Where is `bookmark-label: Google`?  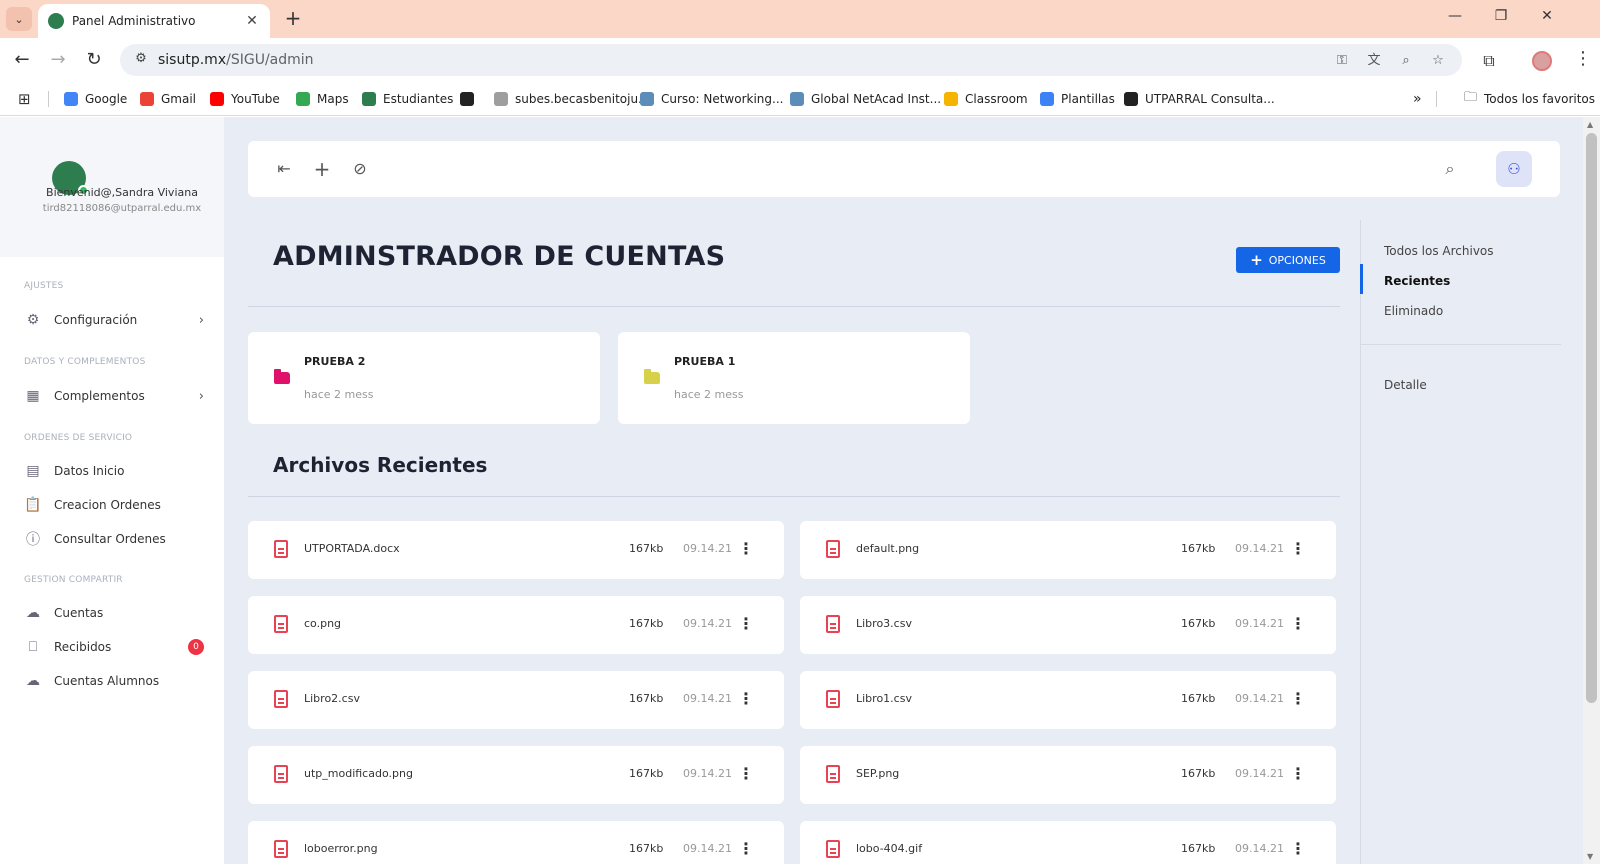
bookmark-label: Google is located at coordinates (106, 99).